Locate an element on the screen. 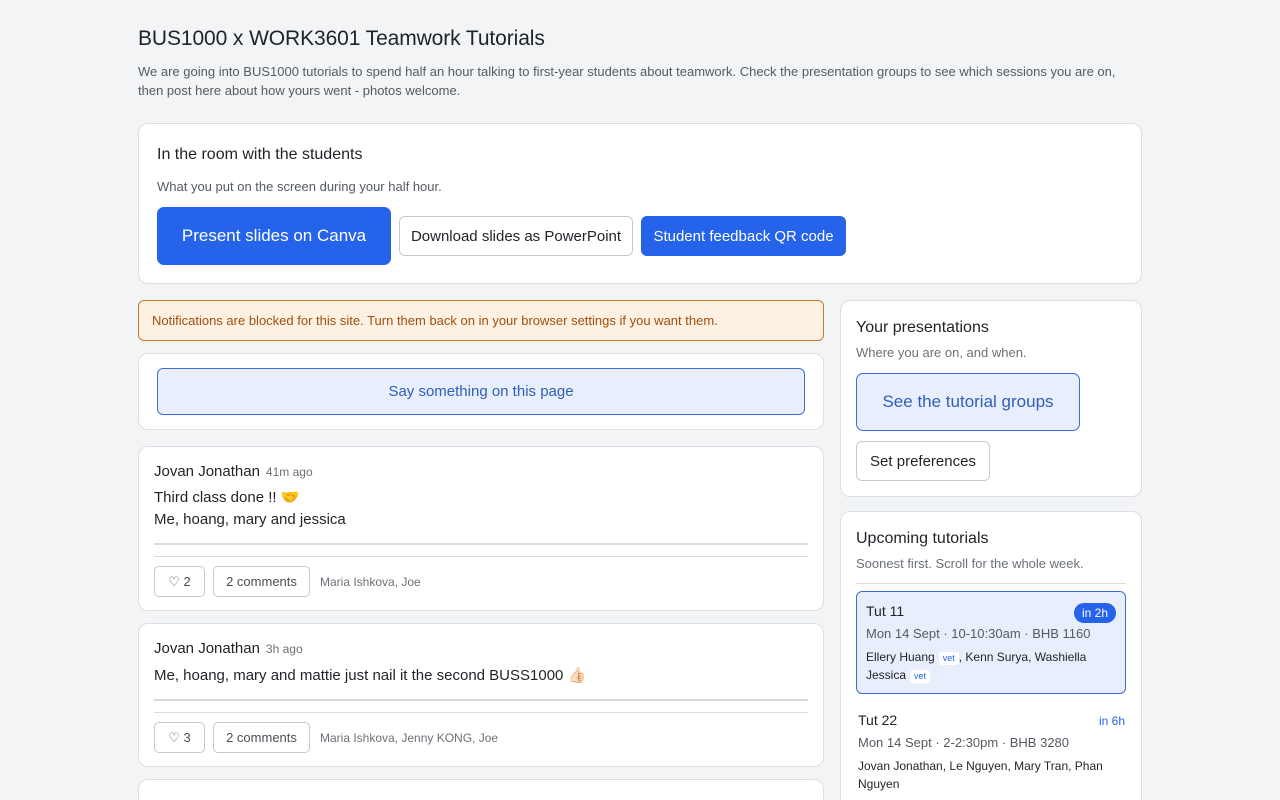 This screenshot has height=800, width=1280. upcoming-title: Upcoming tutorials is located at coordinates (922, 538).